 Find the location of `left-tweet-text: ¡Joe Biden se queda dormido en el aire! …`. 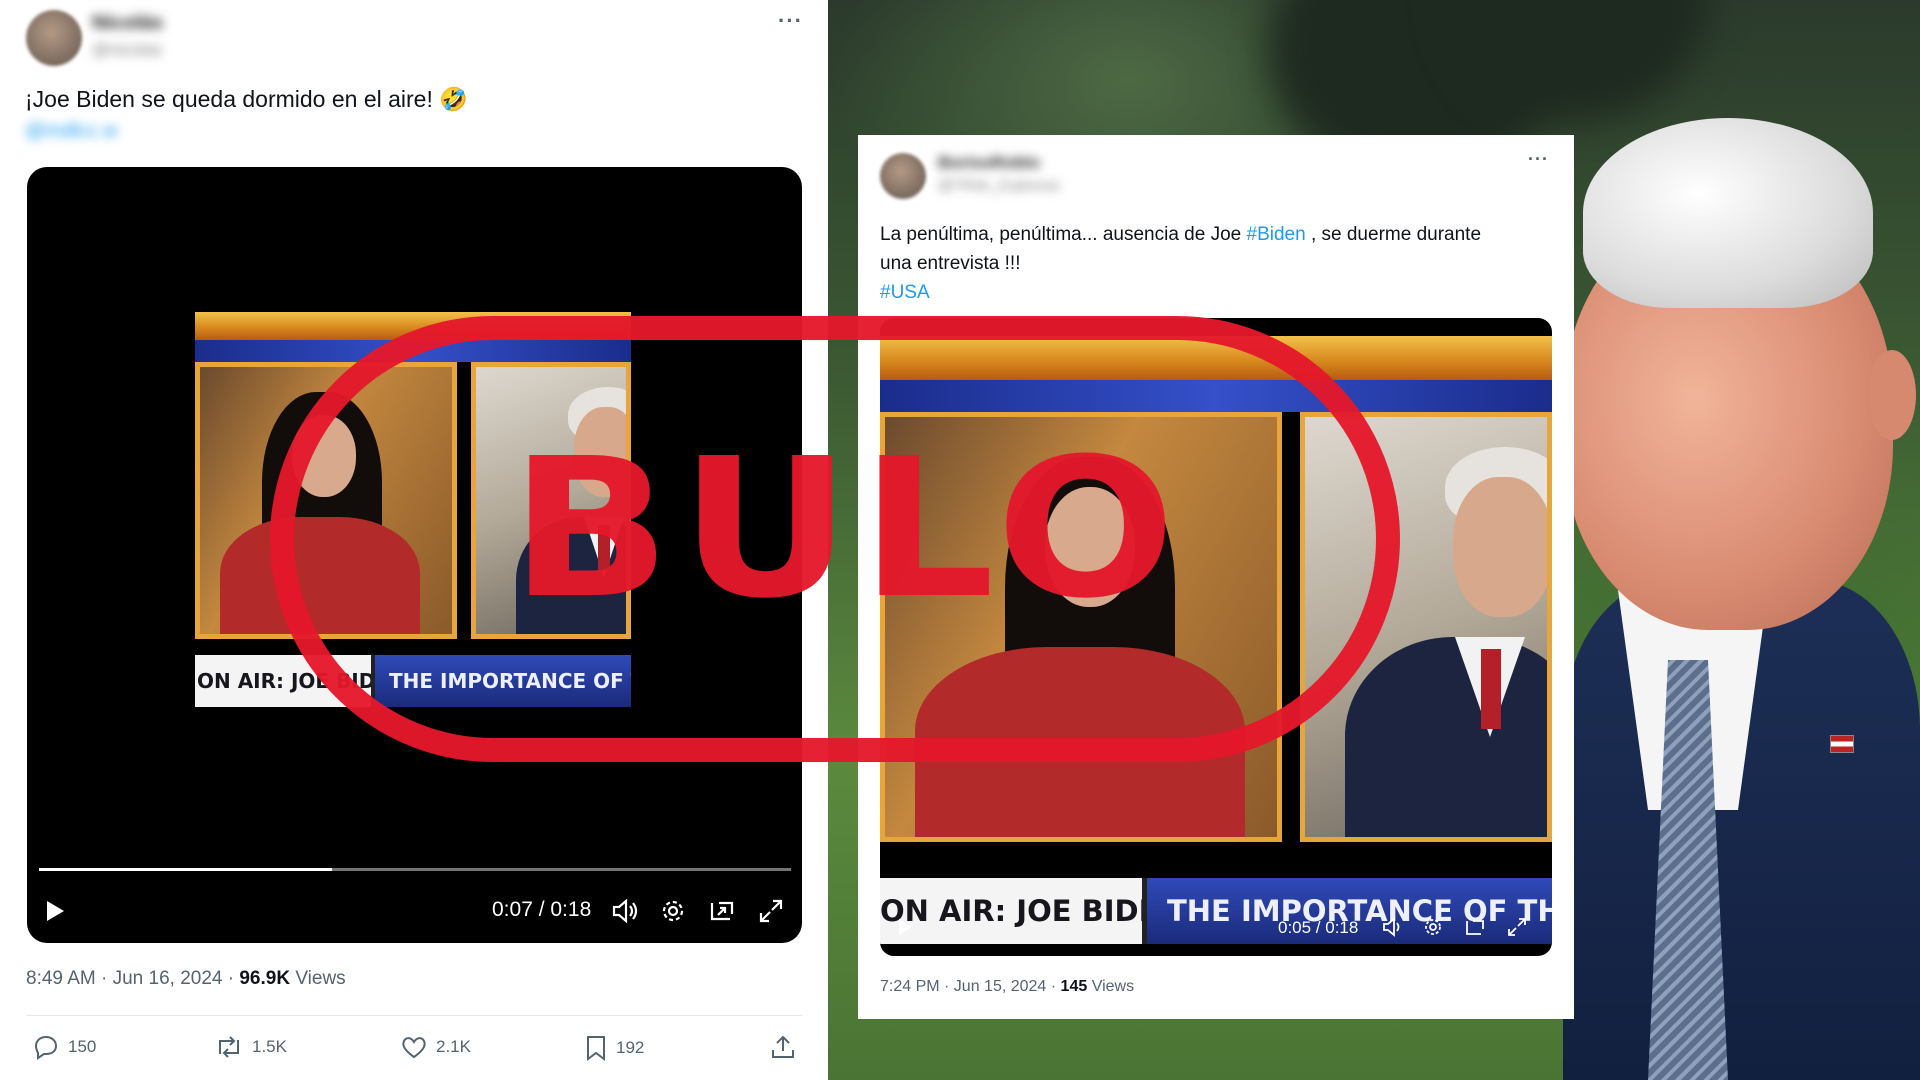

left-tweet-text: ¡Joe Biden se queda dormido en el aire! … is located at coordinates (246, 99).